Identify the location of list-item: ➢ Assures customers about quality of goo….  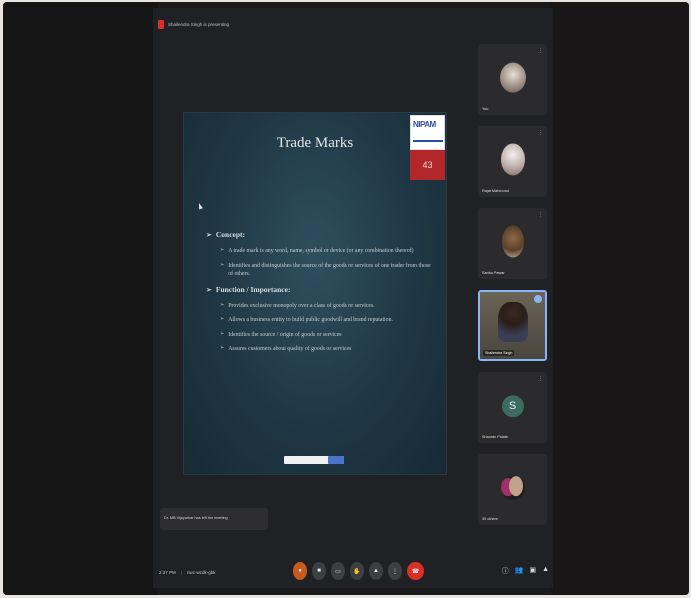
(328, 349).